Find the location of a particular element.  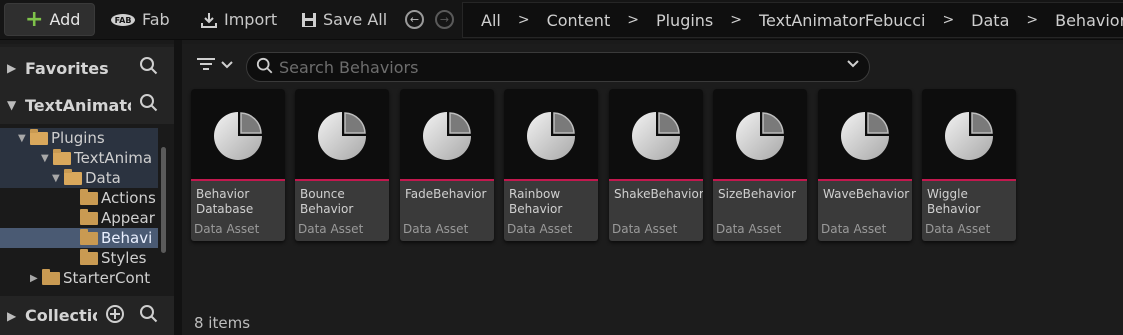

project-header: ▼ TextAnimator is located at coordinates (87, 105).